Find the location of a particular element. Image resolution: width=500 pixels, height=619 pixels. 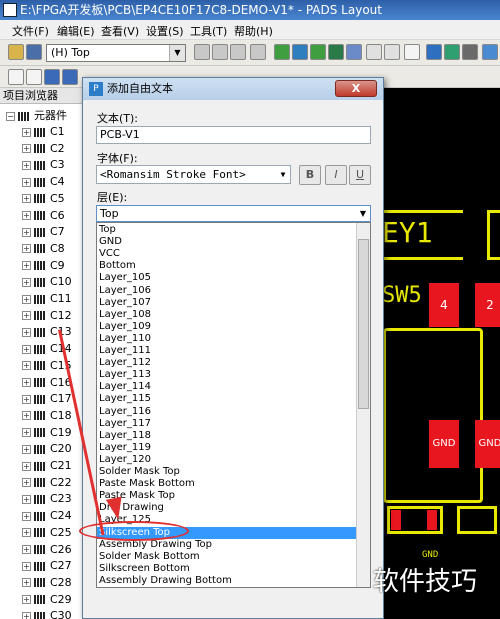

layer-option: Layer_111 is located at coordinates (227, 351).